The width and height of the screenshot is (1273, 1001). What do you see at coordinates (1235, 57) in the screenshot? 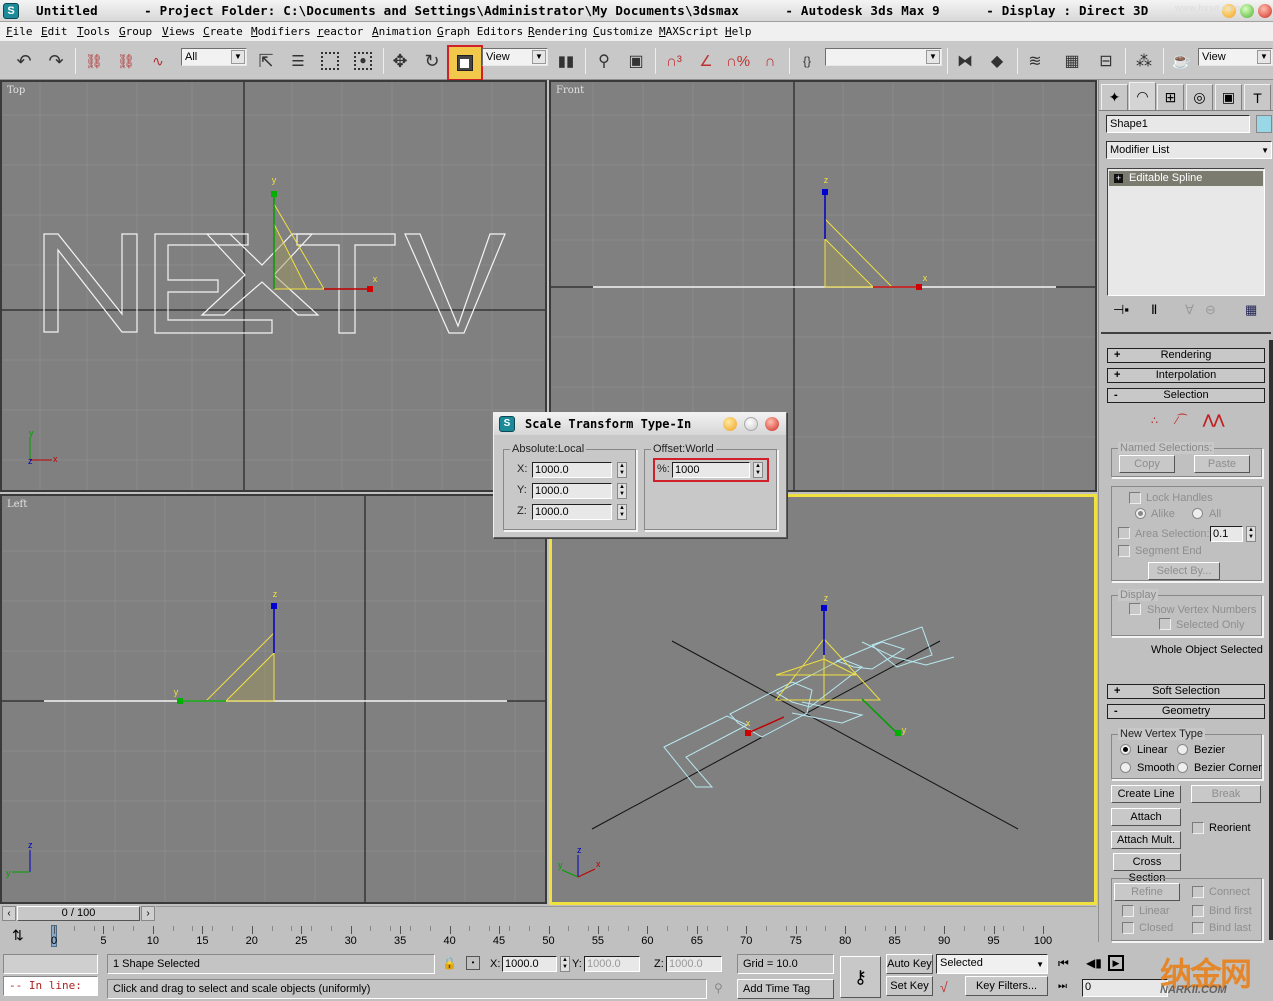
I see `render-view-dropdown: View ▼` at bounding box center [1235, 57].